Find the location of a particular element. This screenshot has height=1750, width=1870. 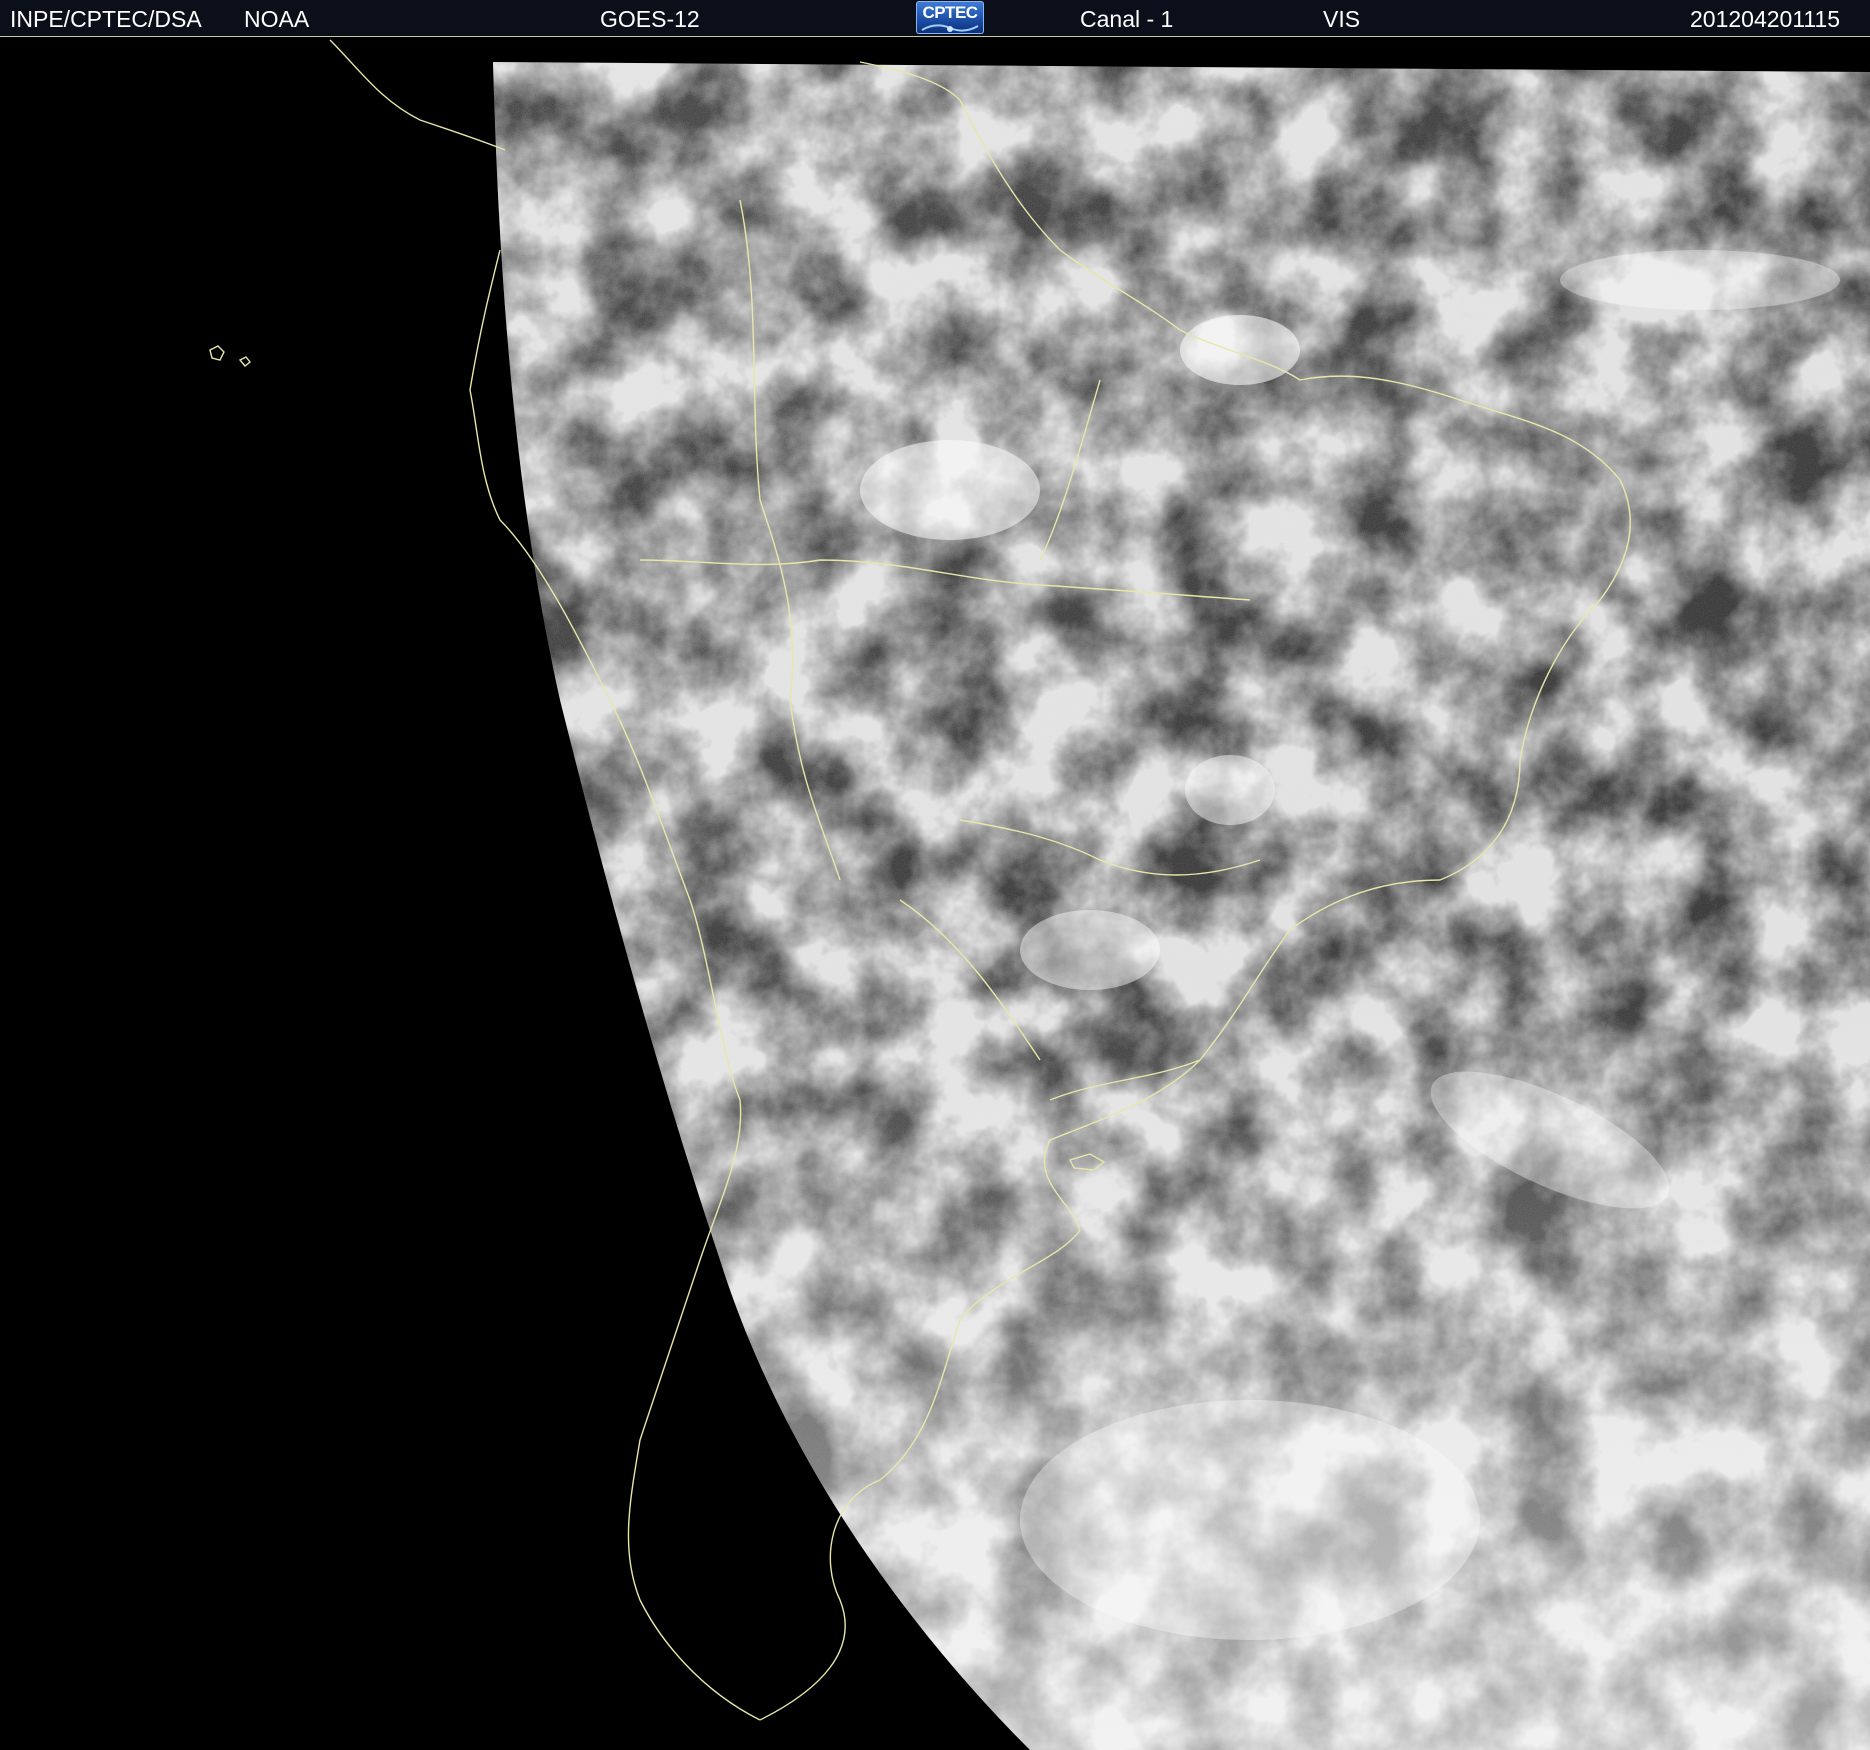

logo-swirl-icon is located at coordinates (950, 28).